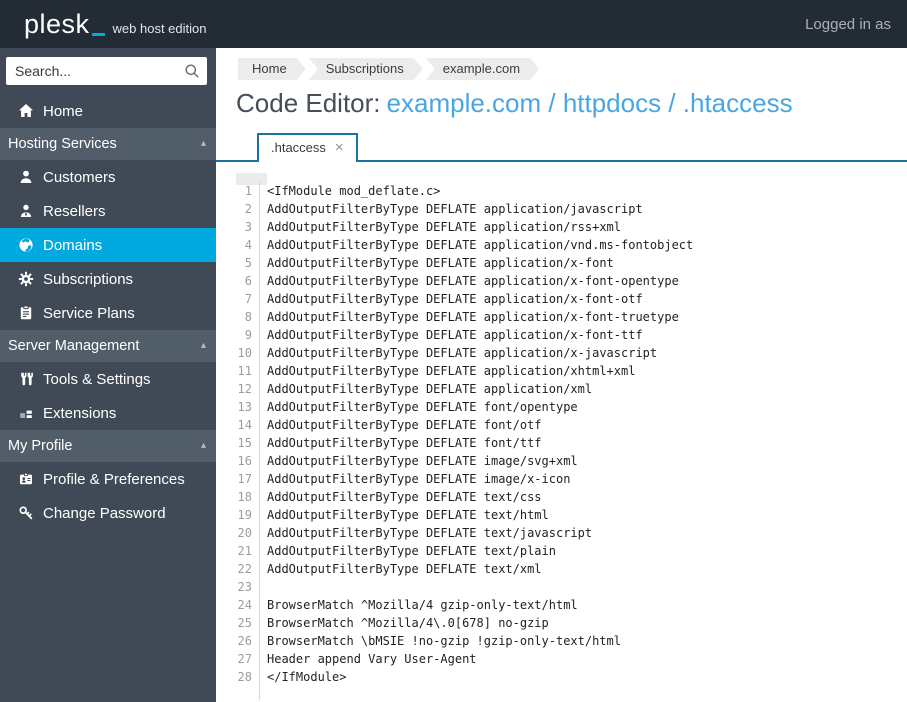 This screenshot has height=702, width=907. What do you see at coordinates (106, 71) in the screenshot?
I see `search-input` at bounding box center [106, 71].